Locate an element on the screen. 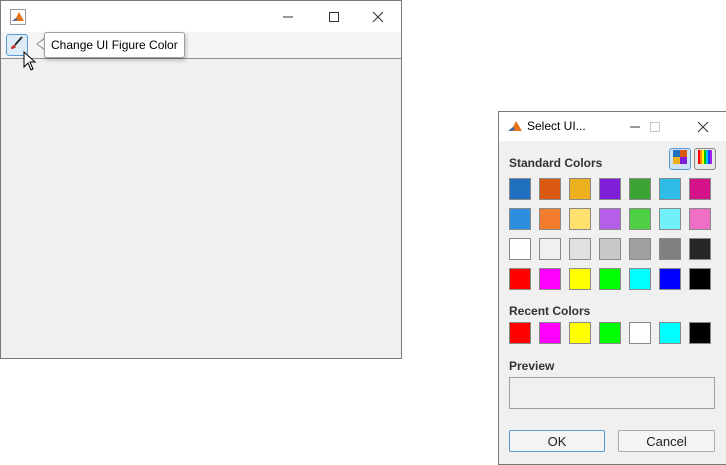 This screenshot has width=726, height=465. close-button is located at coordinates (378, 16).